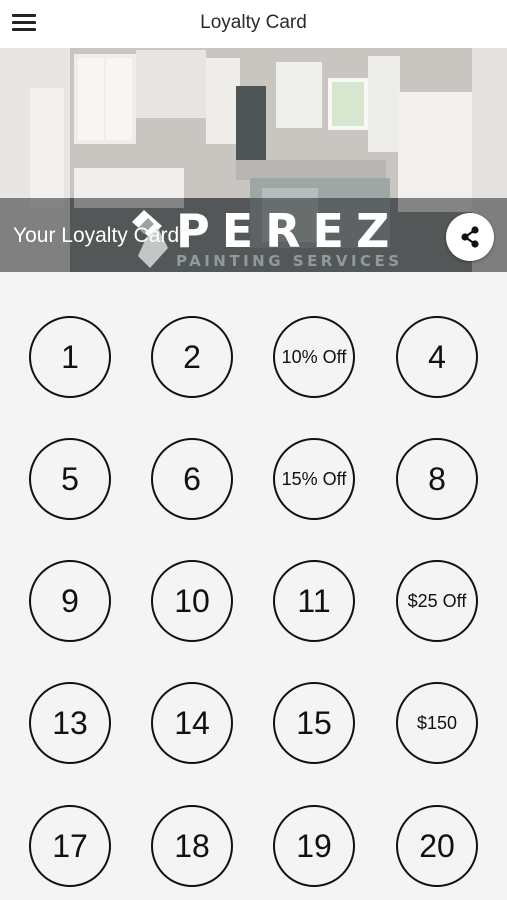 The height and width of the screenshot is (900, 507). What do you see at coordinates (437, 846) in the screenshot?
I see `stamp-circle: 20` at bounding box center [437, 846].